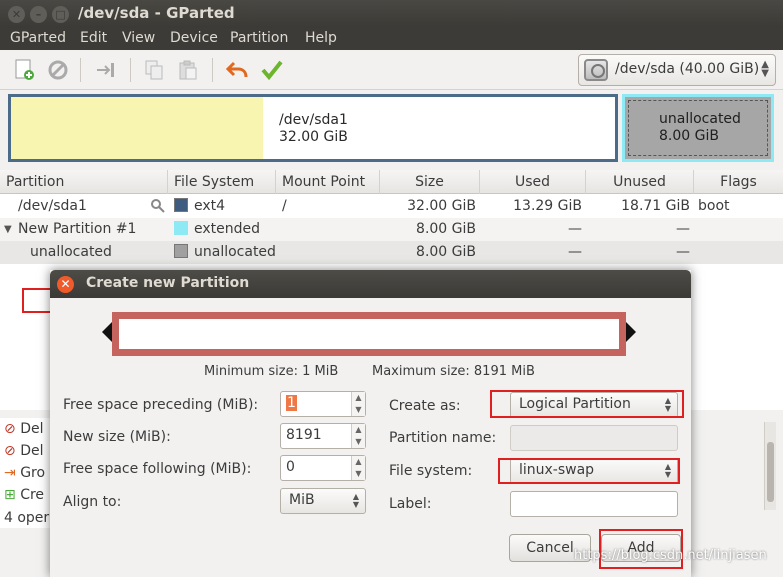 The height and width of the screenshot is (577, 783). I want to click on free-following-label: Free space following (MiB):, so click(157, 469).